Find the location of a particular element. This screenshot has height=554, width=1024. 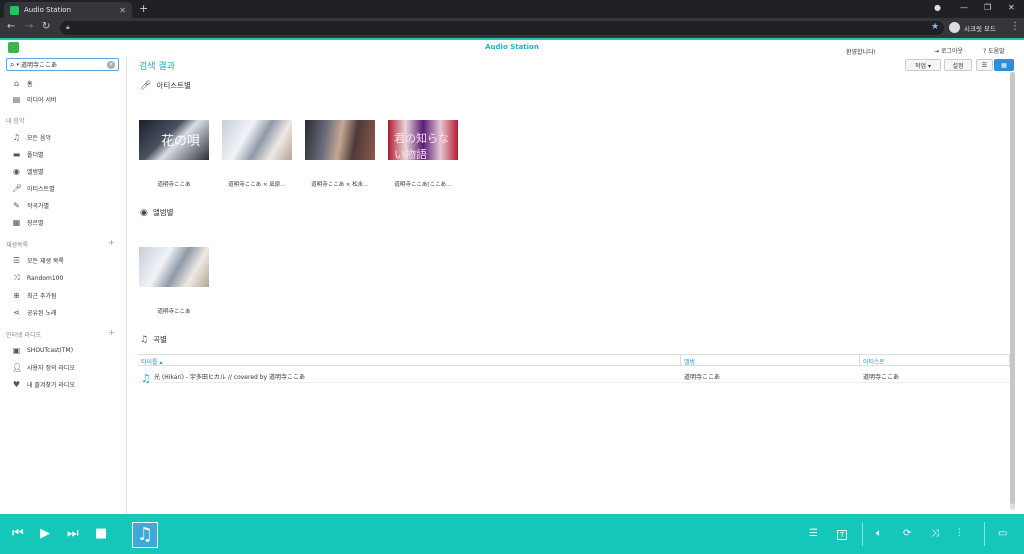

user-icon: 👤︎ is located at coordinates (17, 367).